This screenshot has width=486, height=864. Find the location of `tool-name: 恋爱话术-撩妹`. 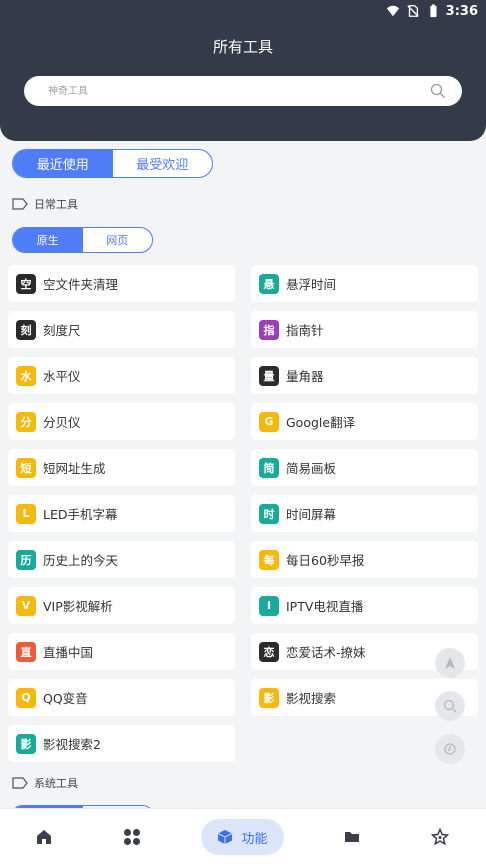

tool-name: 恋爱话术-撩妹 is located at coordinates (326, 652).